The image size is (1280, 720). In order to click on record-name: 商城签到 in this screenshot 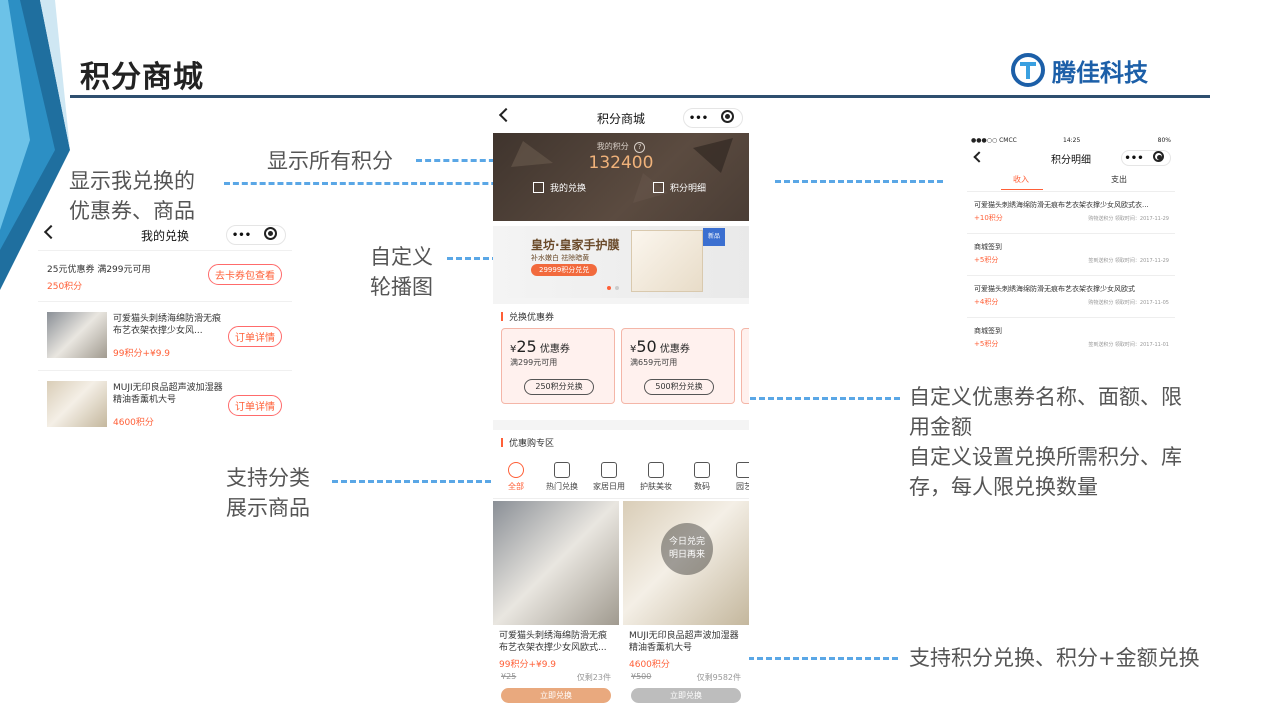, I will do `click(988, 331)`.